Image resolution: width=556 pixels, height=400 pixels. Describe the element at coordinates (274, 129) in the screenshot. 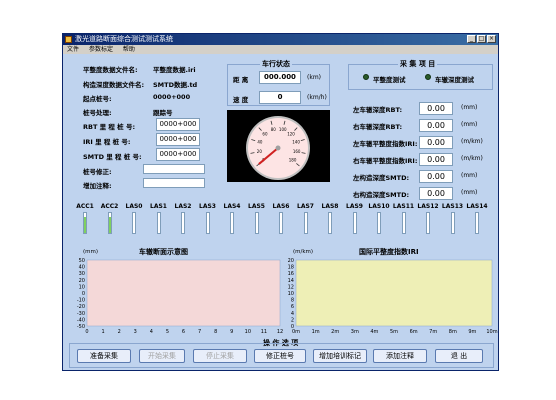

I see `gauge-tick-label: 80` at that location.